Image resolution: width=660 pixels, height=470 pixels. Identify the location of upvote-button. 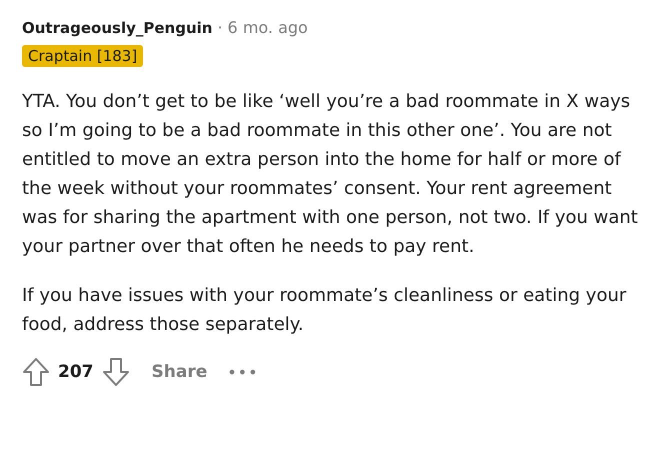
(36, 372).